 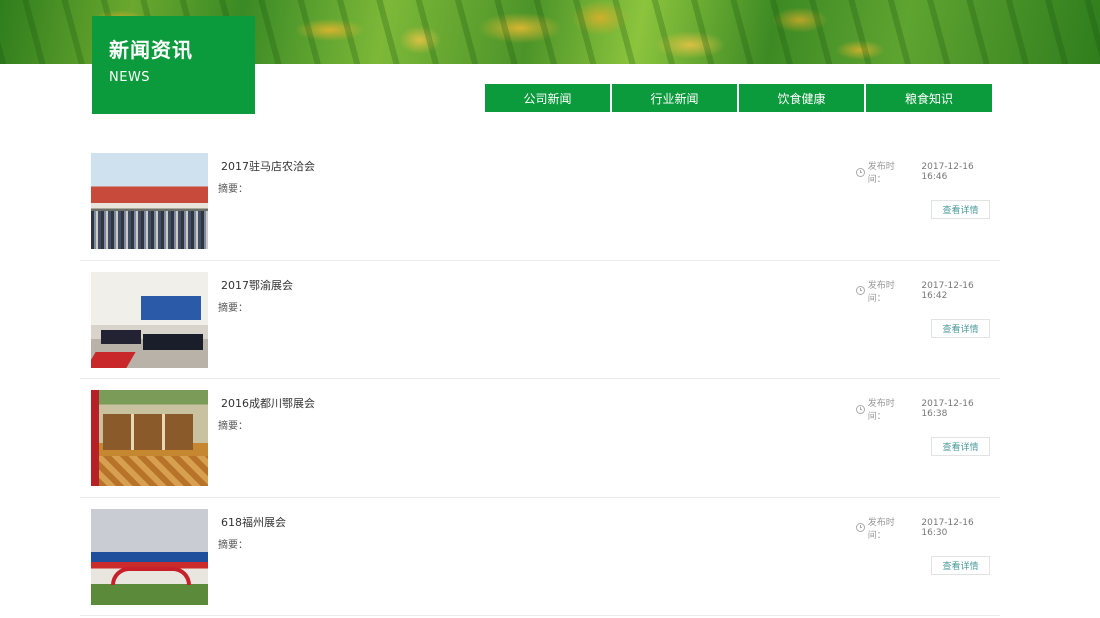 What do you see at coordinates (738, 98) in the screenshot?
I see `category-tabs: 公司新闻 行业新闻 饮食健康 粮食知识` at bounding box center [738, 98].